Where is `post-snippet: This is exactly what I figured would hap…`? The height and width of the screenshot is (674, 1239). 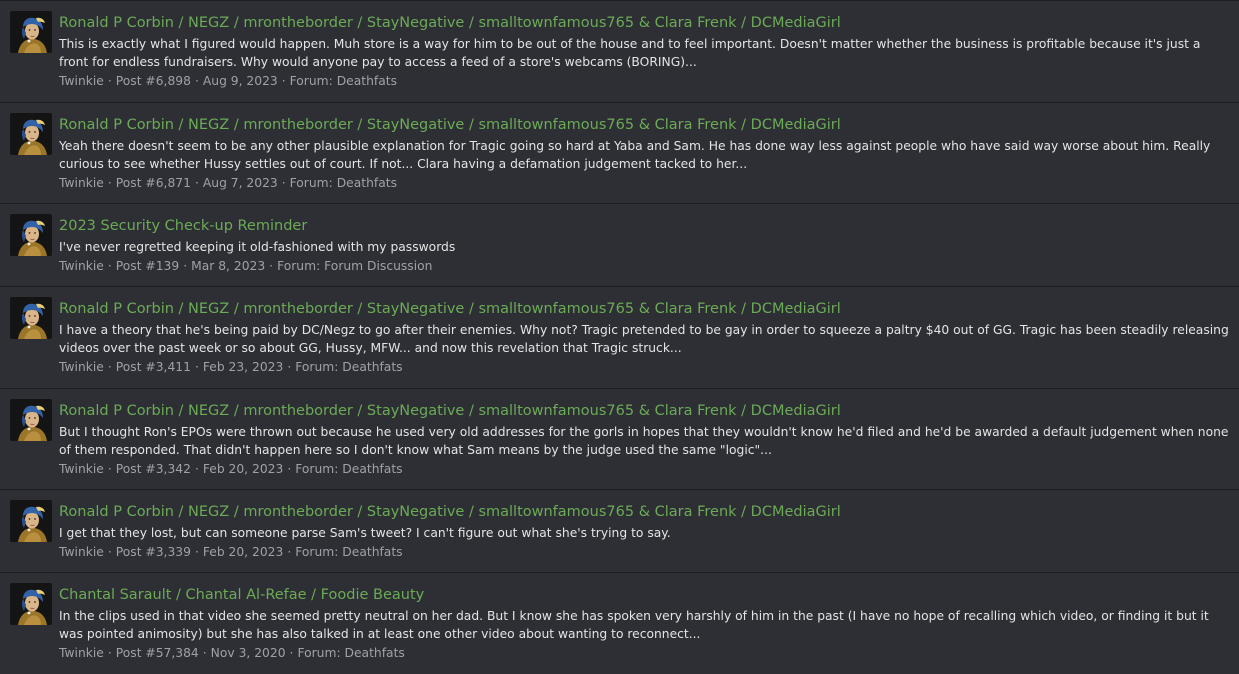
post-snippet: This is exactly what I figured would hap… is located at coordinates (630, 53).